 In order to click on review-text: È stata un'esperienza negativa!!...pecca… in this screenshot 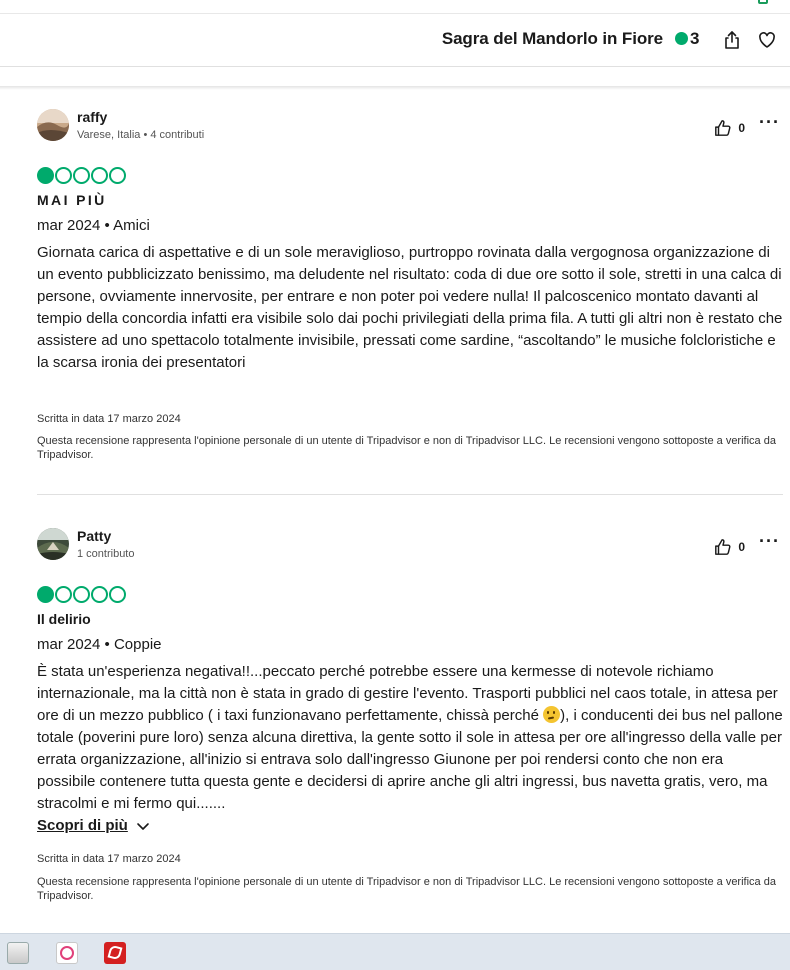, I will do `click(410, 738)`.